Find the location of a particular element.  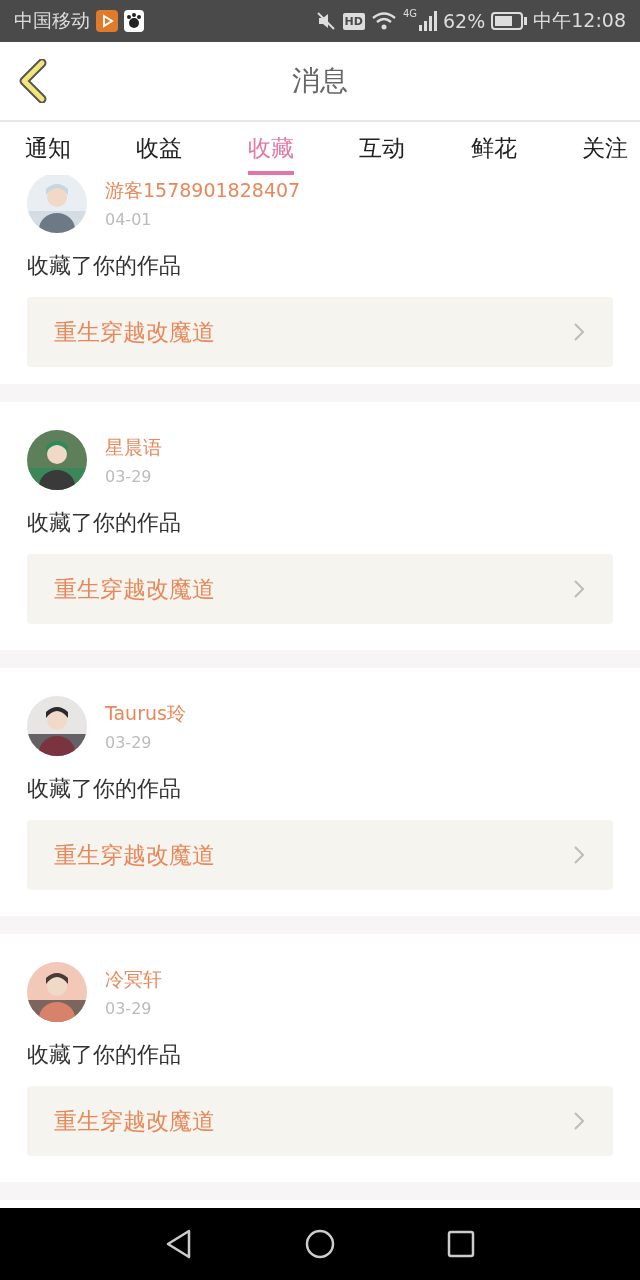

wifi-icon is located at coordinates (383, 21).